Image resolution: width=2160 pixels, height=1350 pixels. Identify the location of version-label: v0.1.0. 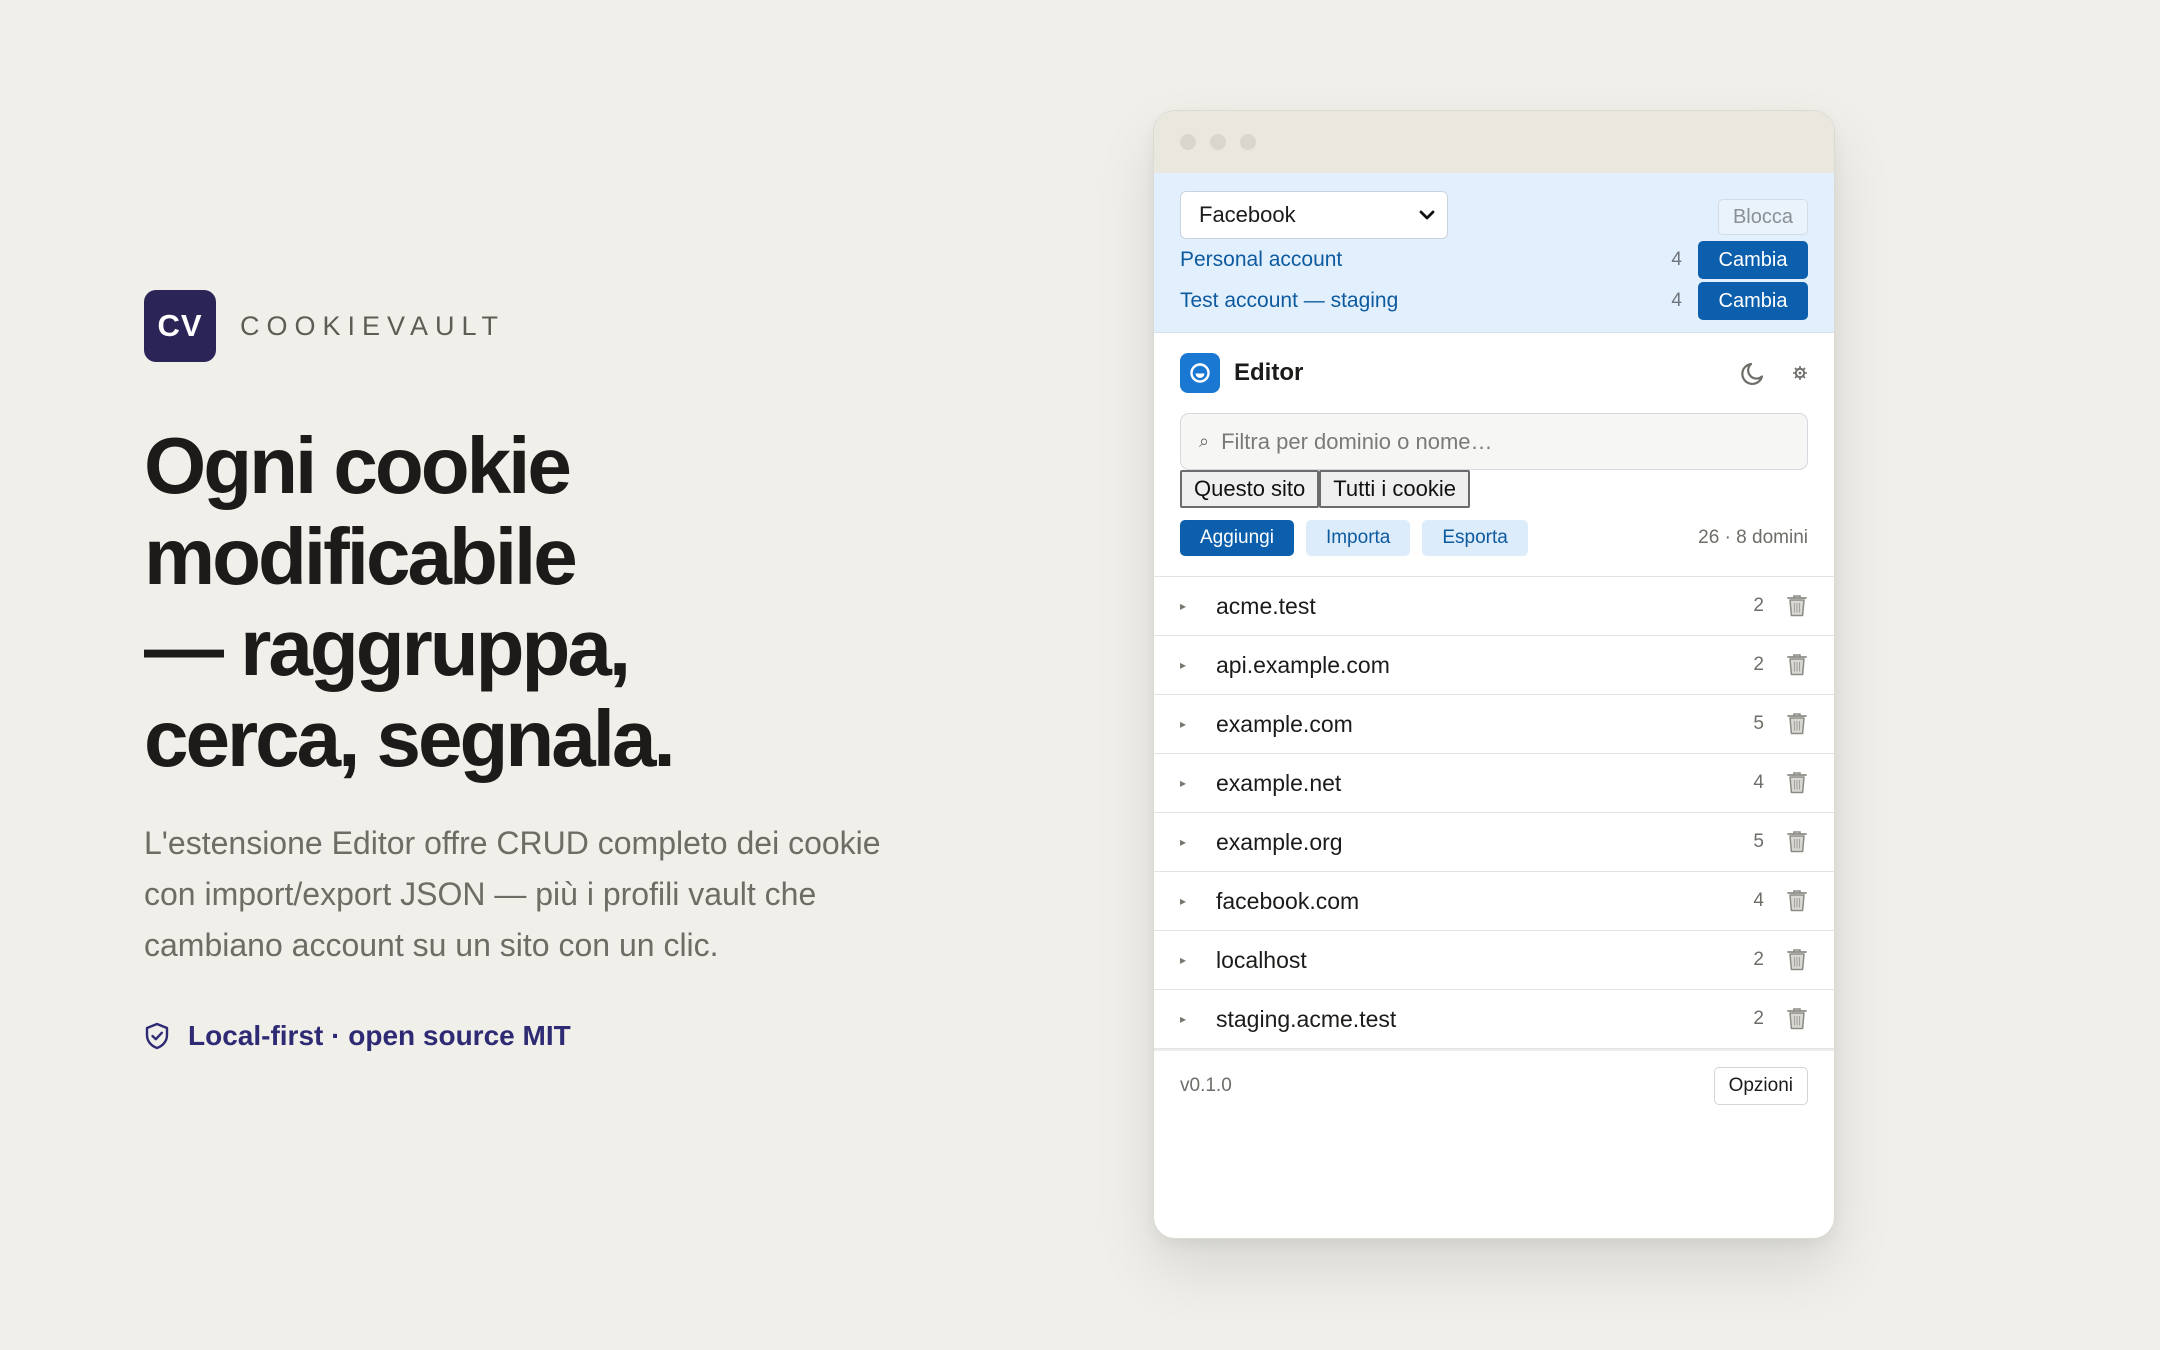
(1206, 1085).